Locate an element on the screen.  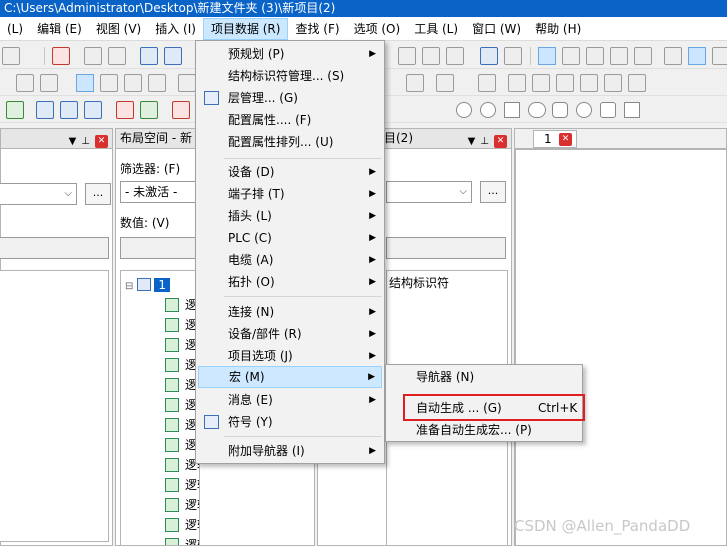
menu-item-connections: 连接 (N) ▶ is located at coordinates (290, 312).